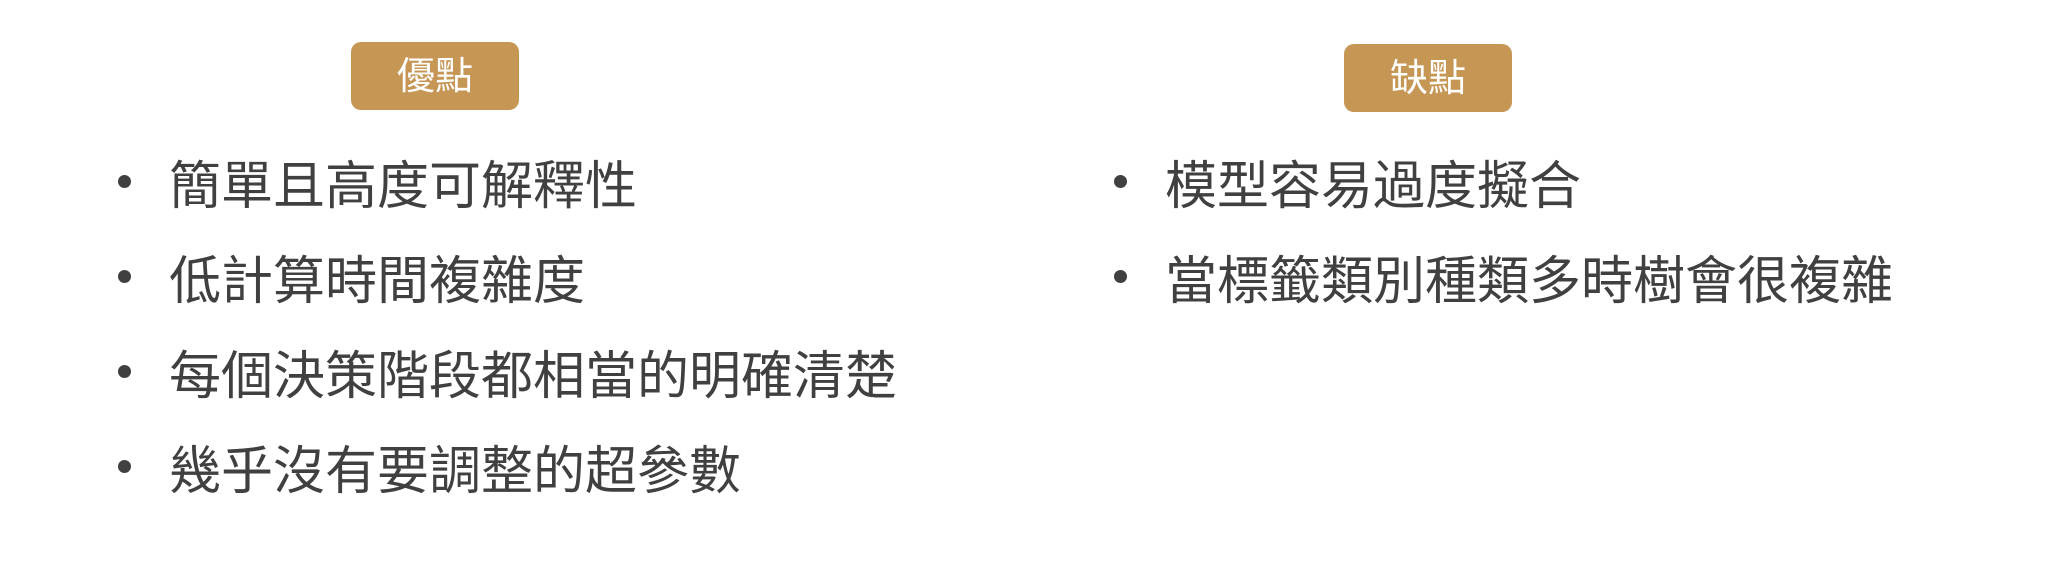  Describe the element at coordinates (1529, 282) in the screenshot. I see `cons-item-text: 當標籤類別種類多時樹會很複雜` at that location.